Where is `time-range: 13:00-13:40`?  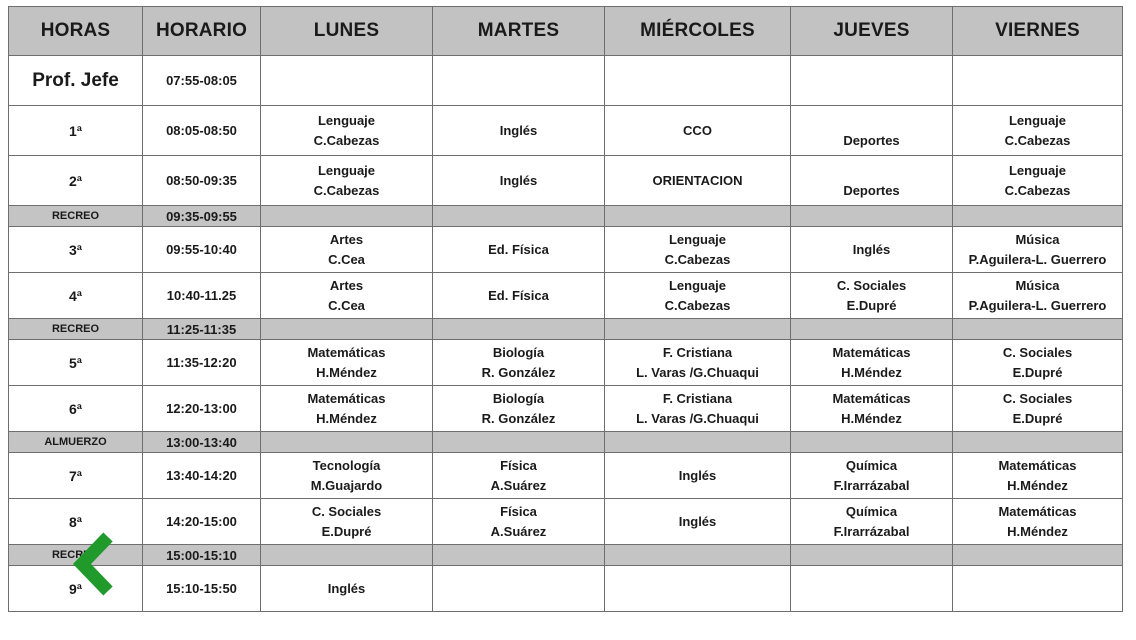
time-range: 13:00-13:40 is located at coordinates (201, 442).